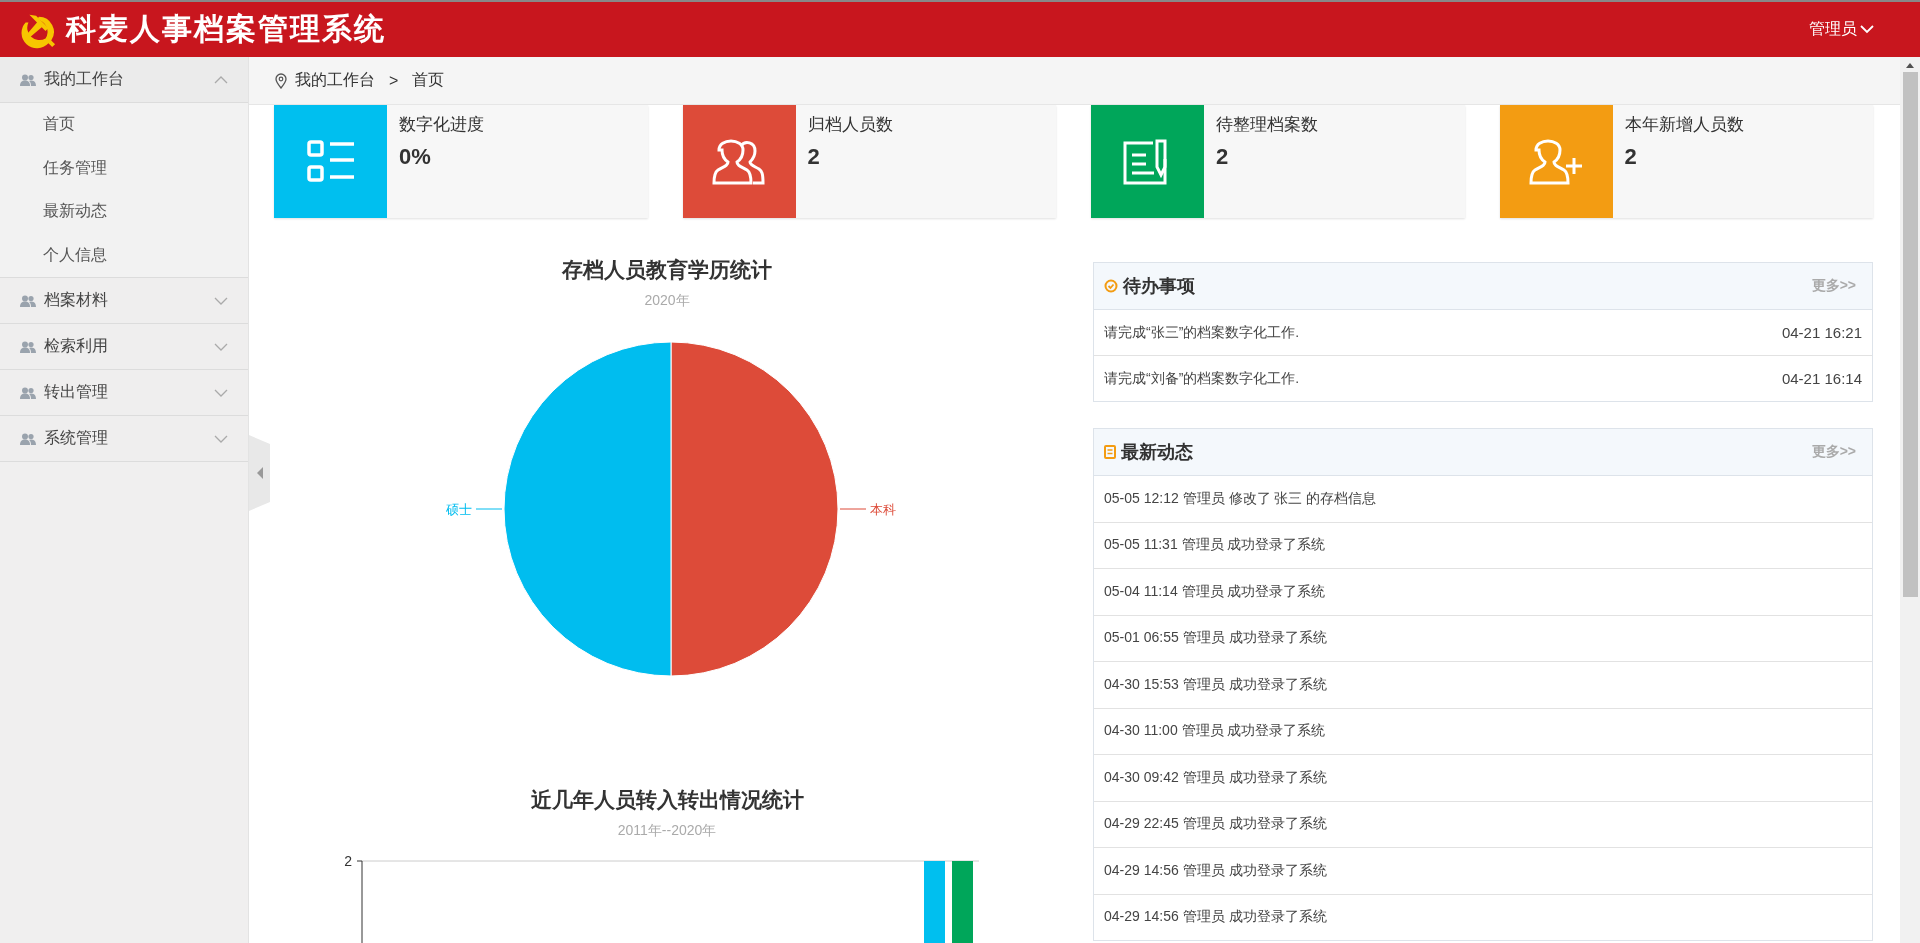 The height and width of the screenshot is (943, 1920). Describe the element at coordinates (1202, 332) in the screenshot. I see `todo-text: 请完成“张三”的档案数字化工作.` at that location.